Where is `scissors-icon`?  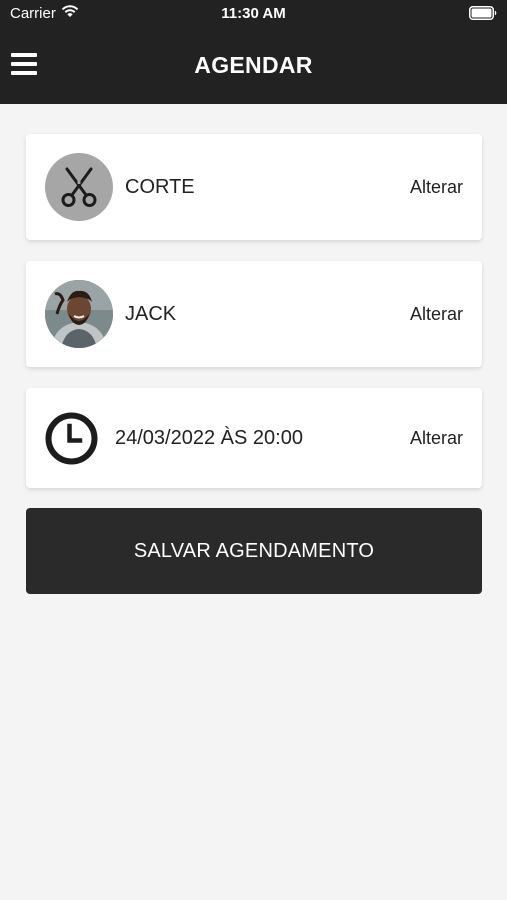
scissors-icon is located at coordinates (79, 187).